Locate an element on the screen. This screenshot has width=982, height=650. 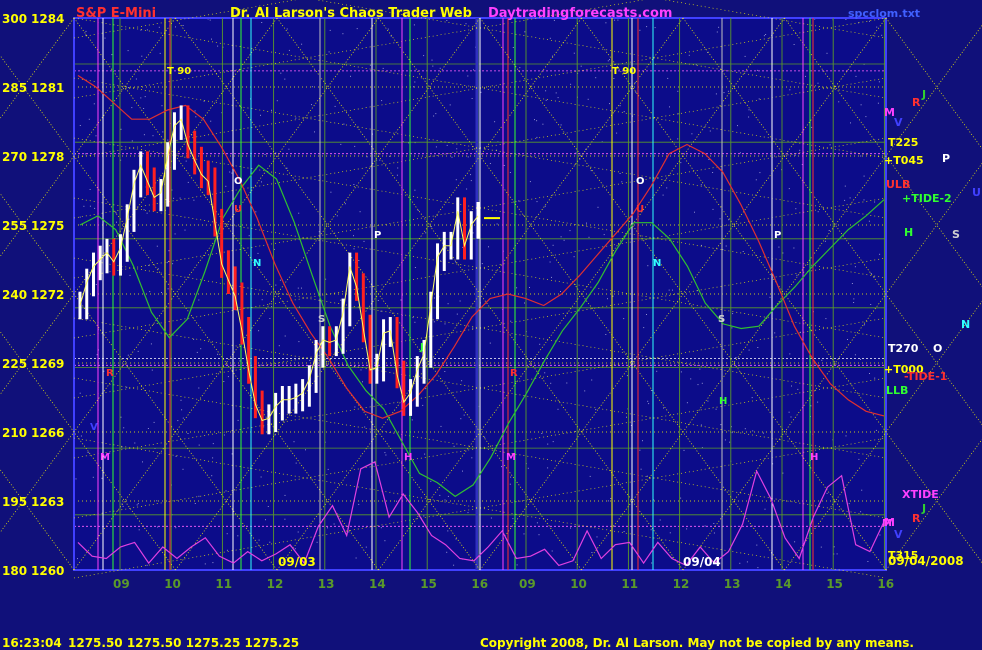
chart-title: S&P E-Mini is located at coordinates (116, 13).